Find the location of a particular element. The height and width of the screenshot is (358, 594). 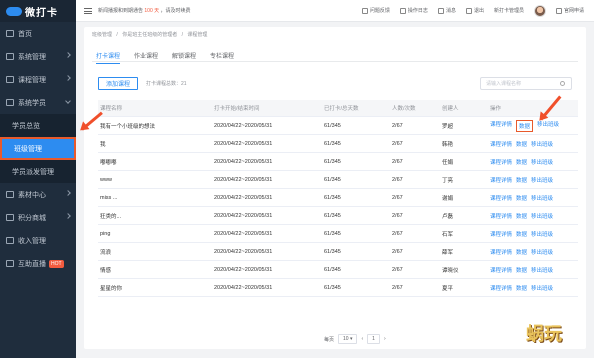

hot-badge: HOT is located at coordinates (56, 263).